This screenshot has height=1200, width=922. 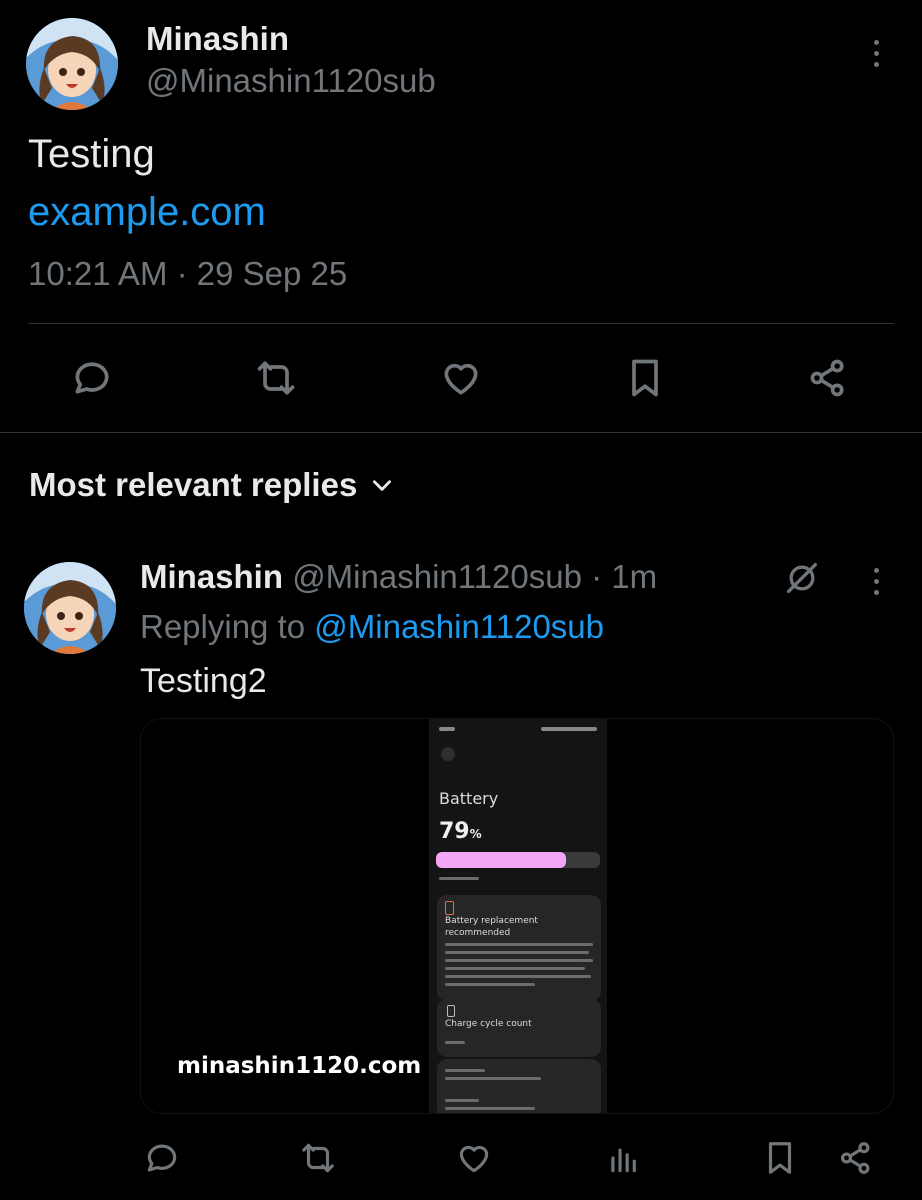 What do you see at coordinates (802, 578) in the screenshot?
I see `grok-icon` at bounding box center [802, 578].